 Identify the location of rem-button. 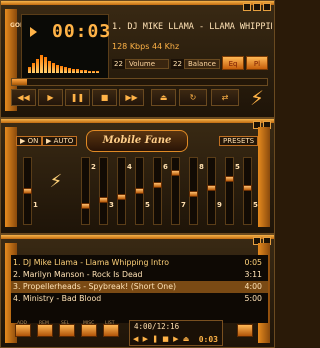
(45, 330).